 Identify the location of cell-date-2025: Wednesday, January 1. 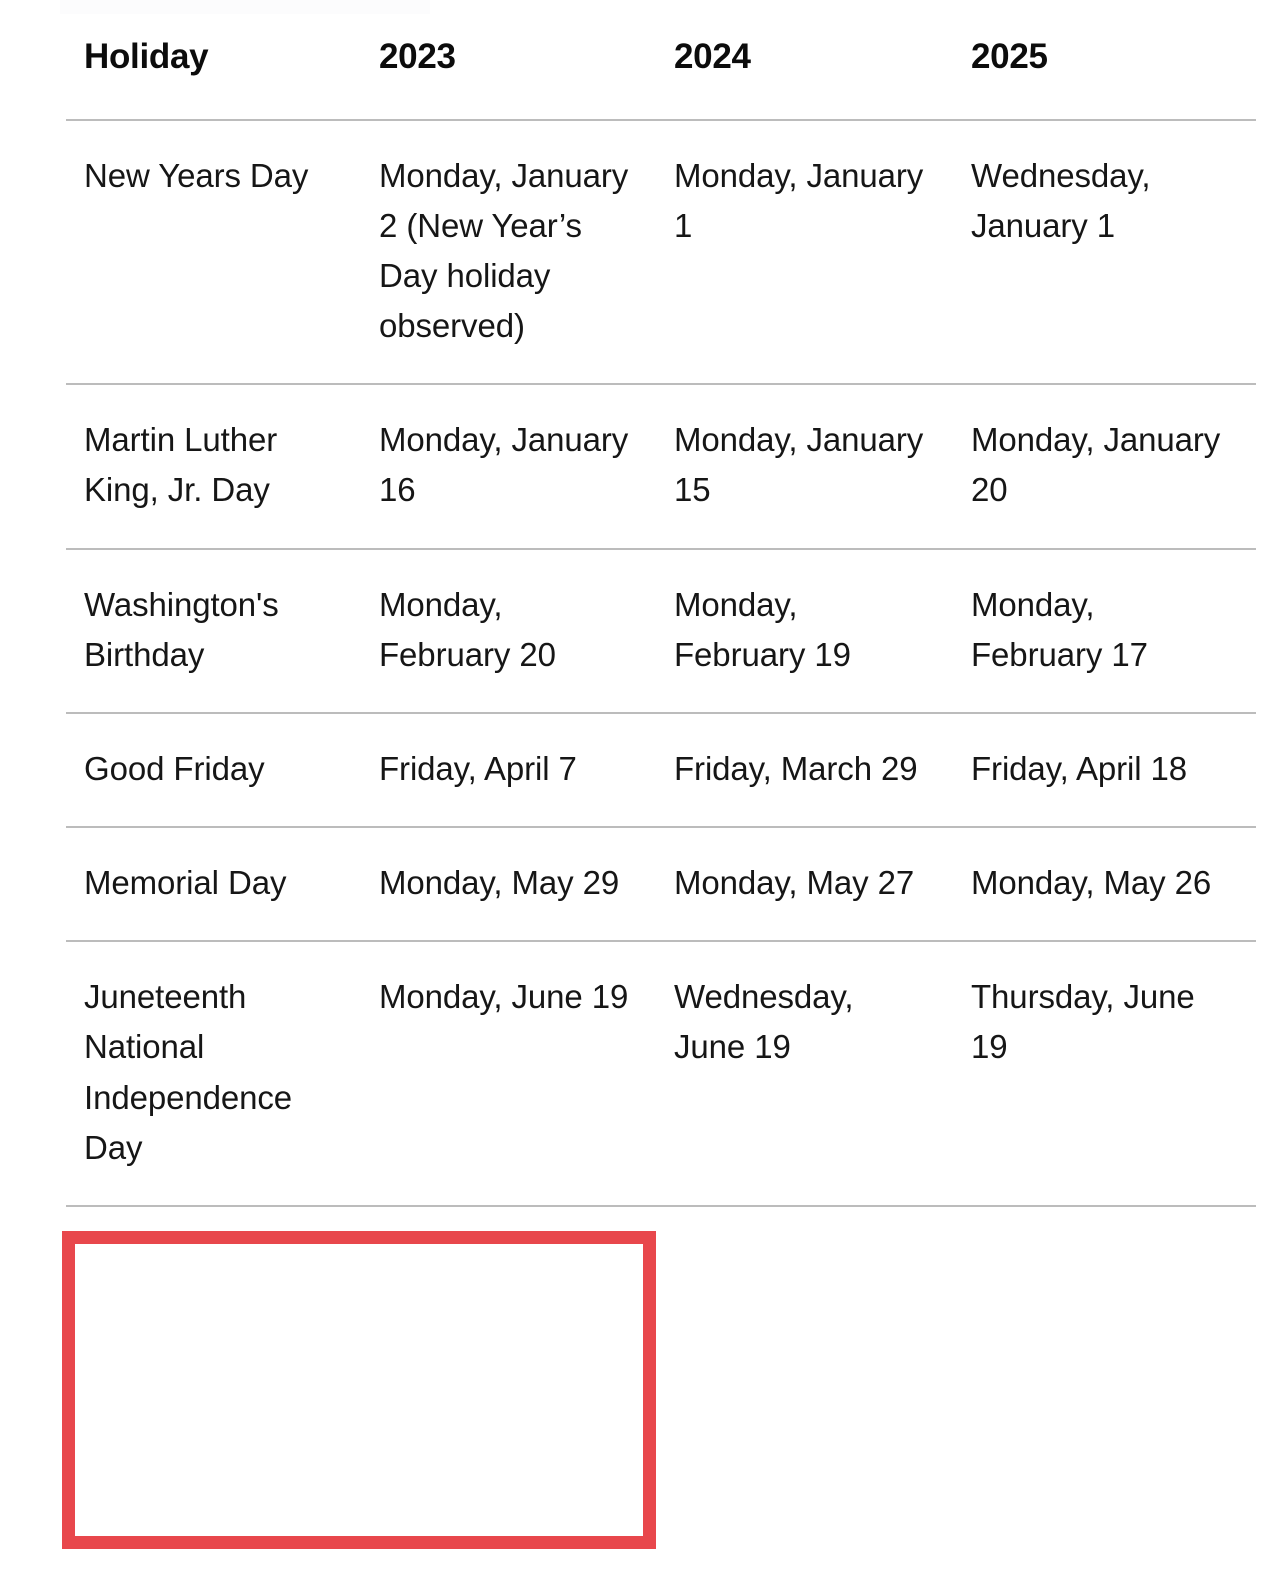
(1104, 252).